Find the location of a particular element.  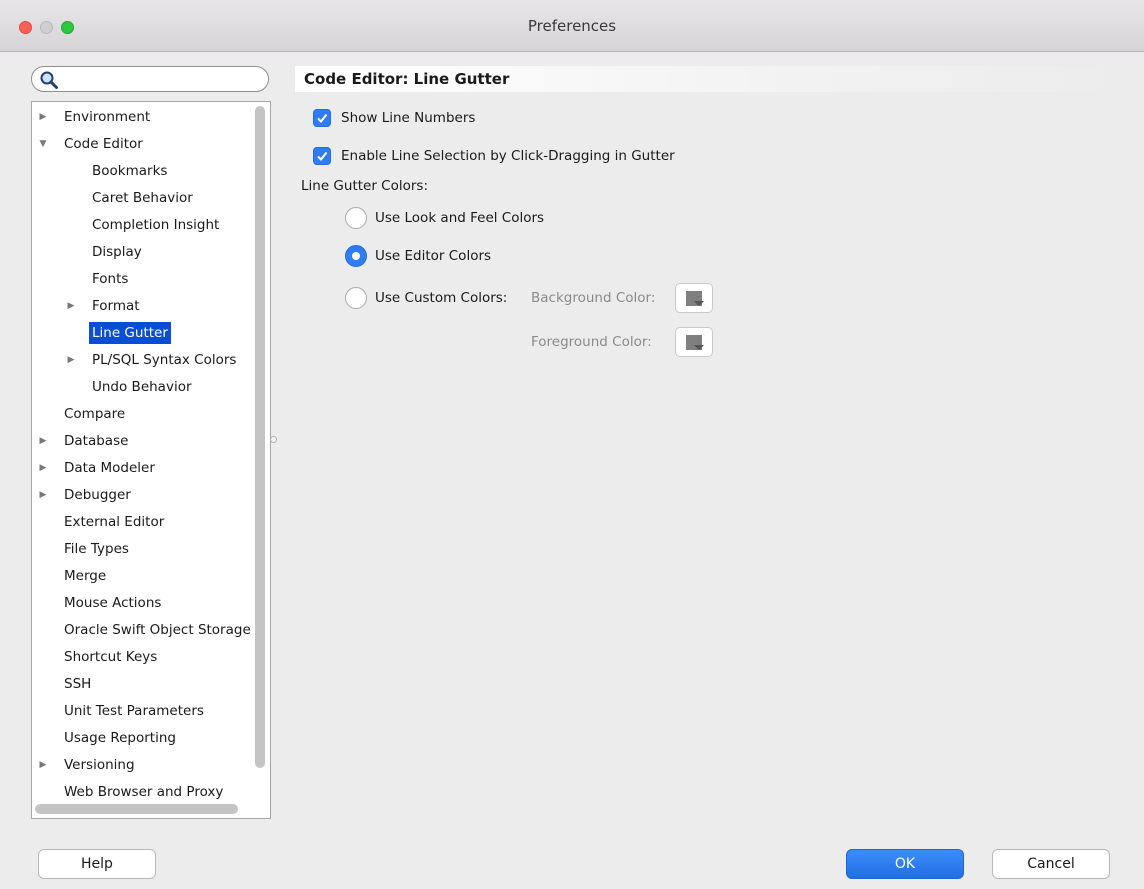

radio-custom-colors is located at coordinates (356, 298).